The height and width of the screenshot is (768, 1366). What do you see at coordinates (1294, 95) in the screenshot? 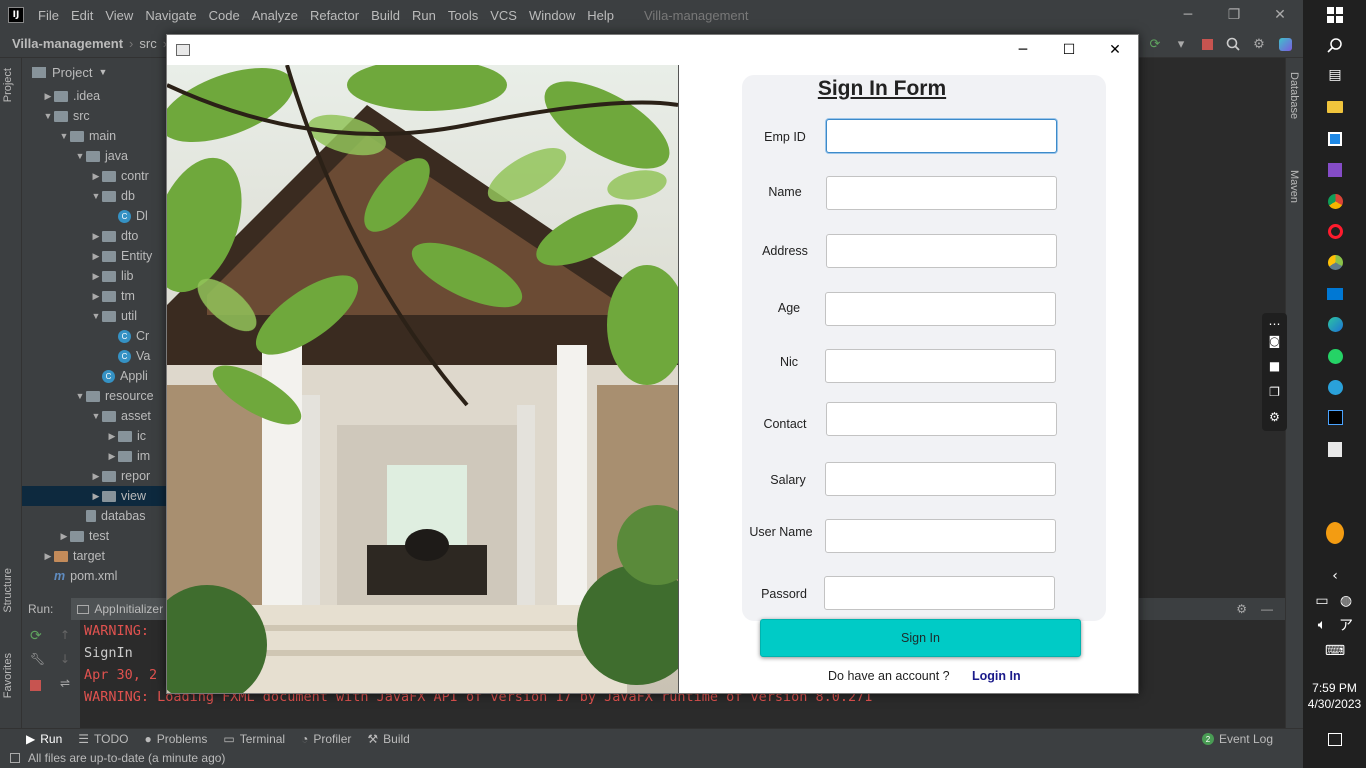
I see `database-tool-tab: Database` at bounding box center [1294, 95].